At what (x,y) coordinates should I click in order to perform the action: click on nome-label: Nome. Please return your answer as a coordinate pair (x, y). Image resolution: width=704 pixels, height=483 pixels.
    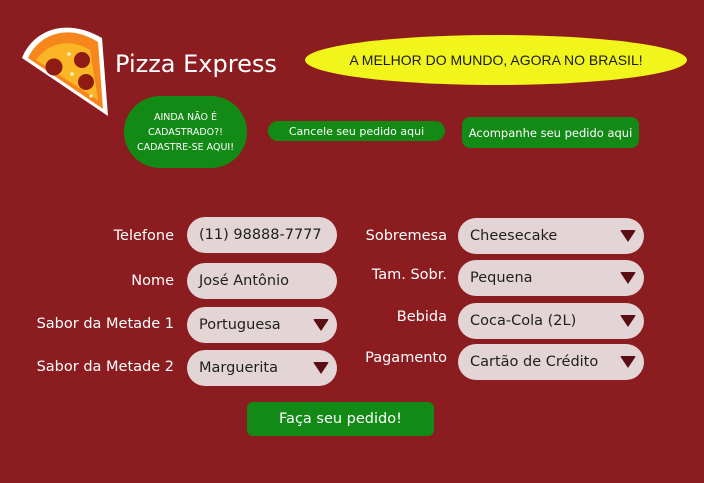
    Looking at the image, I should click on (152, 281).